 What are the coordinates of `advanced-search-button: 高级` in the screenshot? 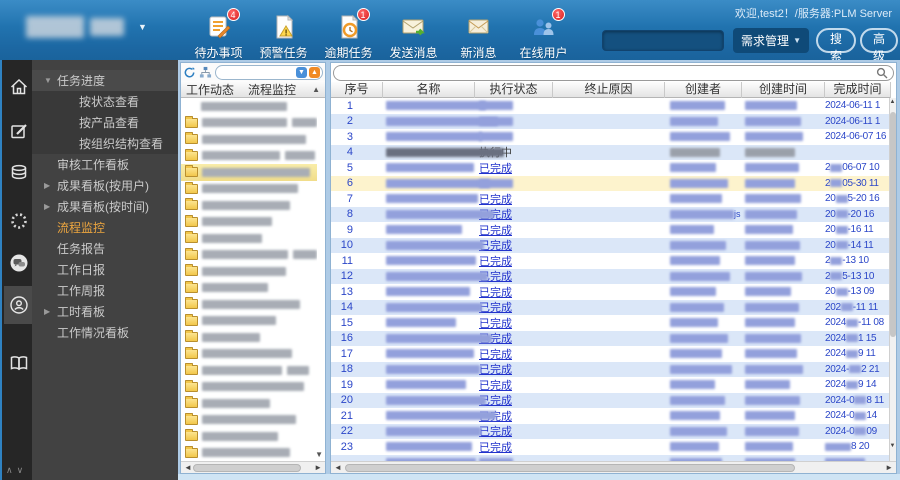 It's located at (879, 45).